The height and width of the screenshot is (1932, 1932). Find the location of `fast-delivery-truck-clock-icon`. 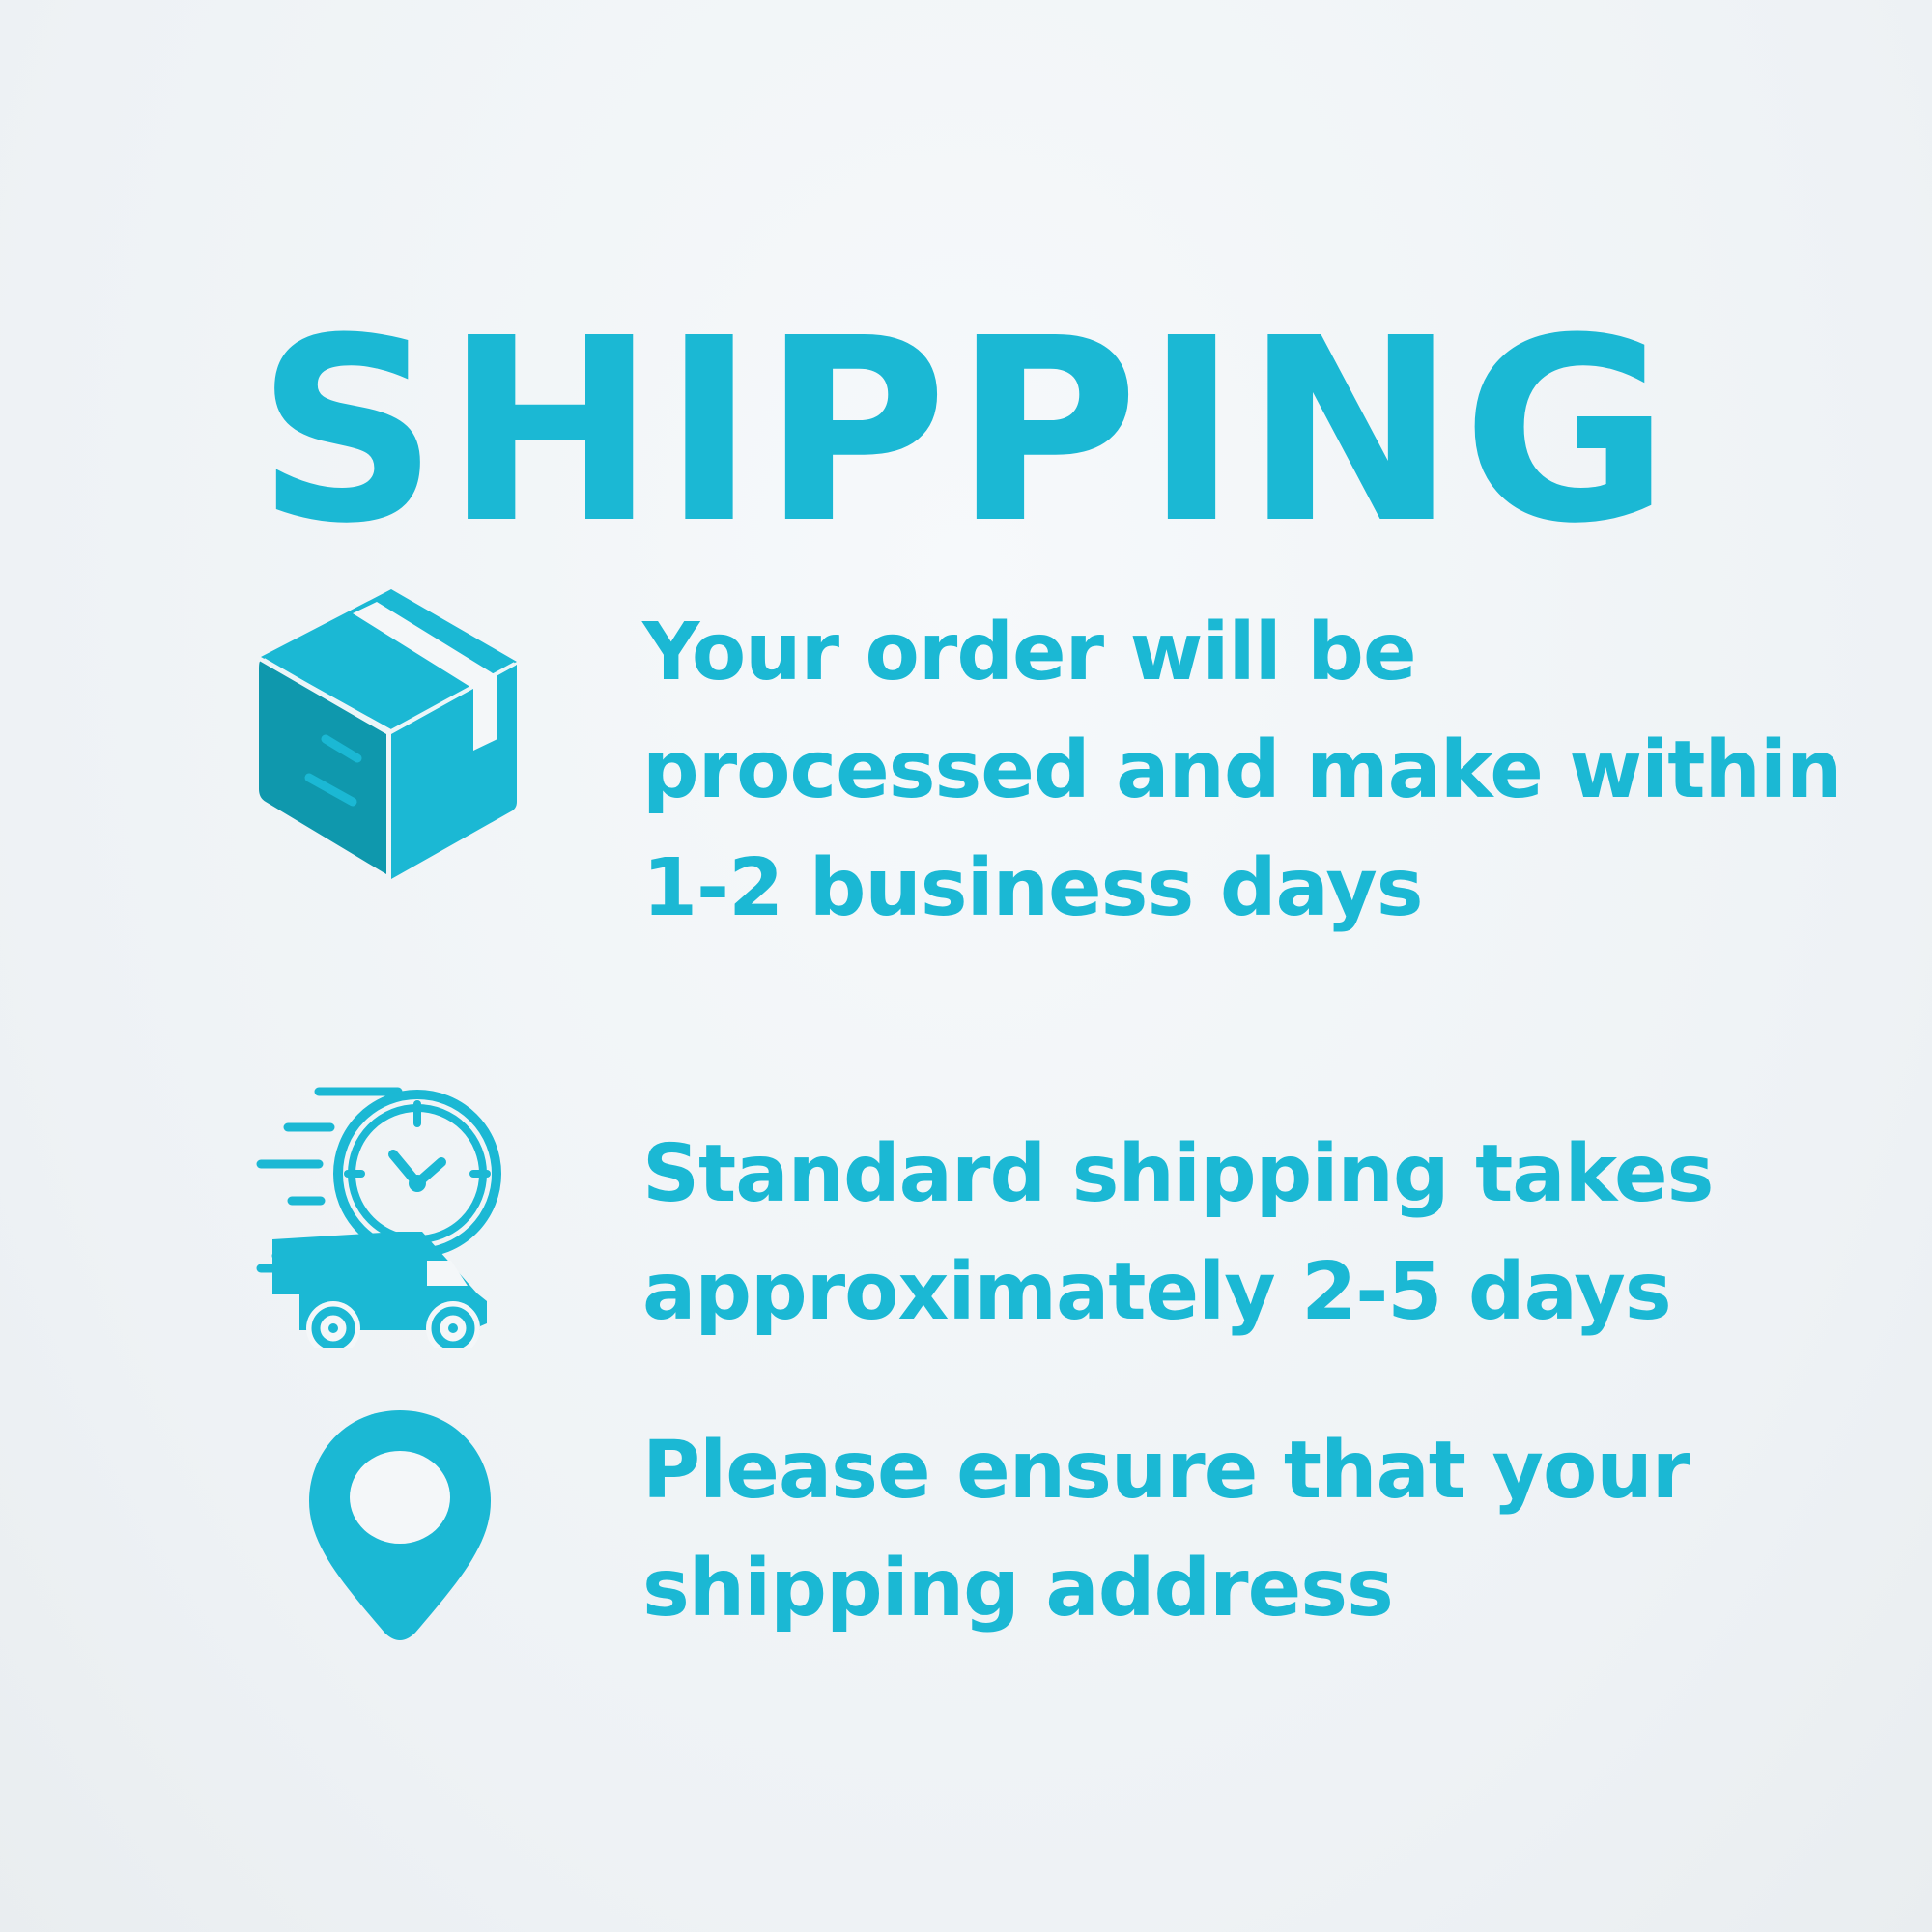

fast-delivery-truck-clock-icon is located at coordinates (381, 1217).